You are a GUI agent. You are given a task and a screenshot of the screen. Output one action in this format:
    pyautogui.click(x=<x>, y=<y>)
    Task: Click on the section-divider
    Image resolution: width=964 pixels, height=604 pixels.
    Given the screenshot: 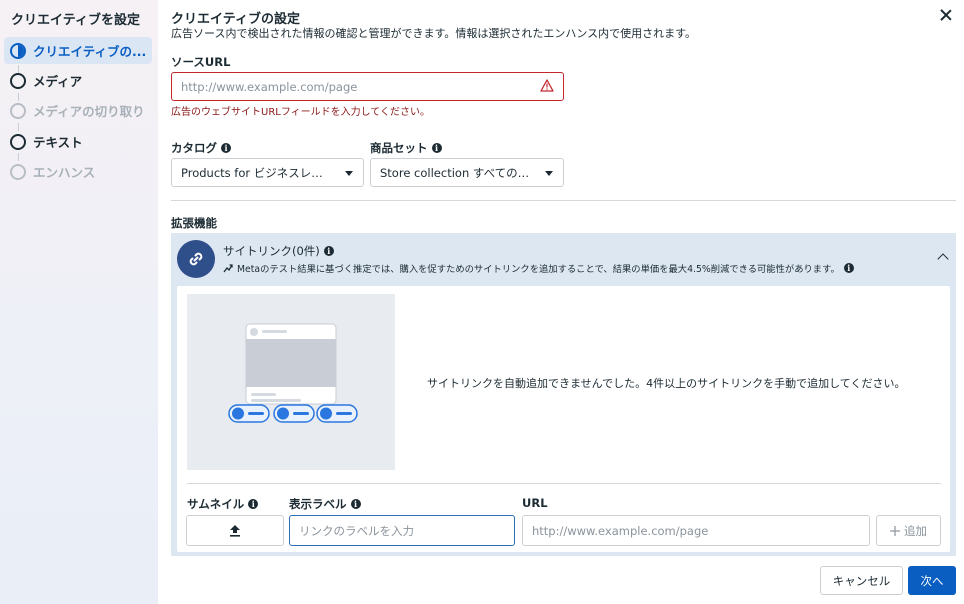 What is the action you would take?
    pyautogui.click(x=563, y=200)
    